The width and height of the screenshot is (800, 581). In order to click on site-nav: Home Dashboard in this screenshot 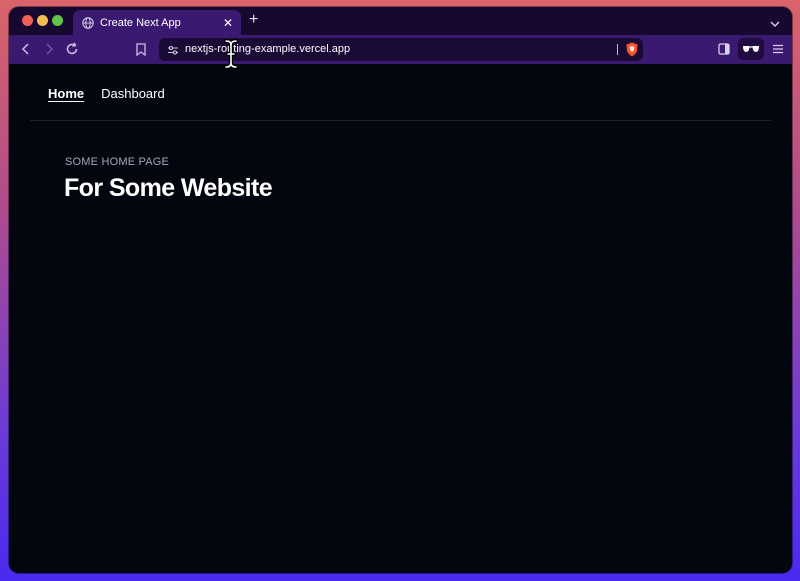, I will do `click(106, 93)`.